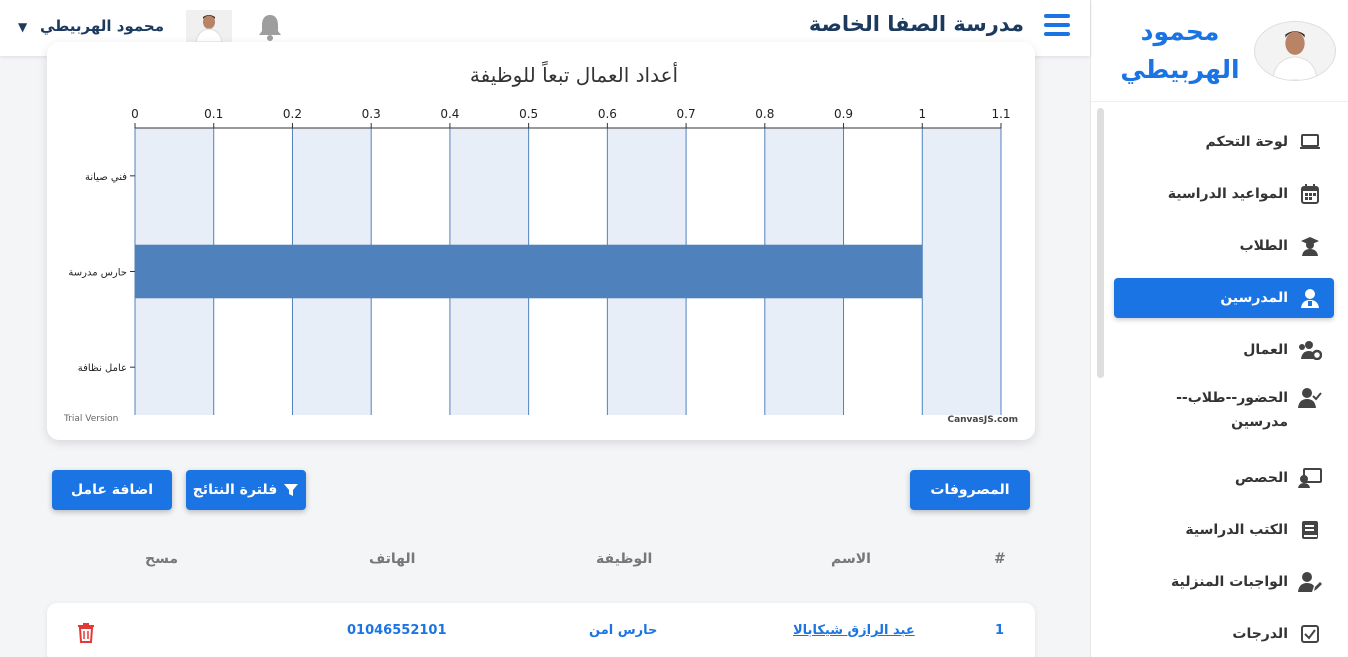  I want to click on chart-tick-label: 0.9, so click(843, 114).